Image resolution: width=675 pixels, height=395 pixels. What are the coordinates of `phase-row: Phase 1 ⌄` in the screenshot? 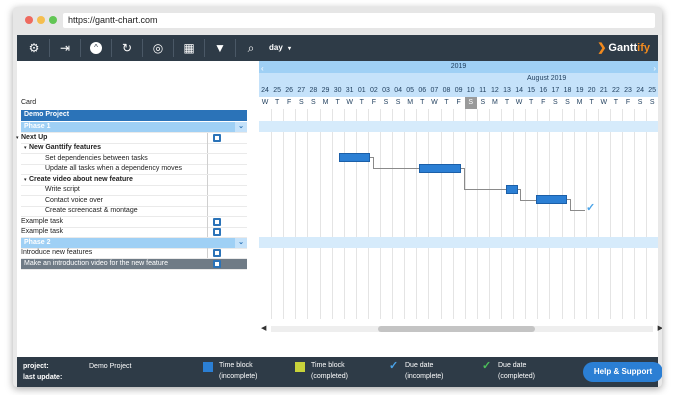 It's located at (134, 127).